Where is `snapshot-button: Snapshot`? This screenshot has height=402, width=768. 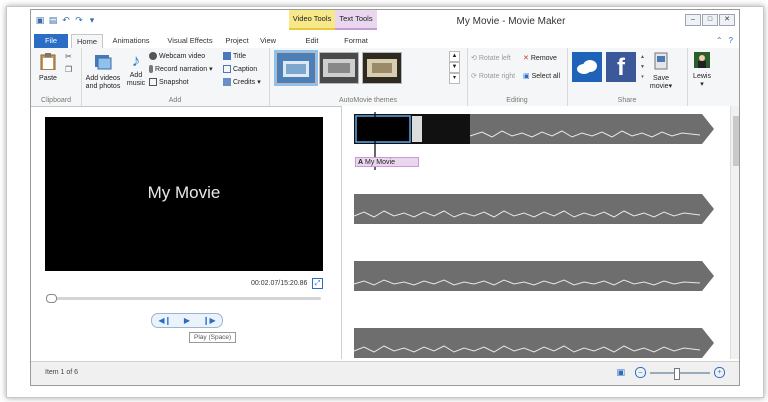 snapshot-button: Snapshot is located at coordinates (169, 82).